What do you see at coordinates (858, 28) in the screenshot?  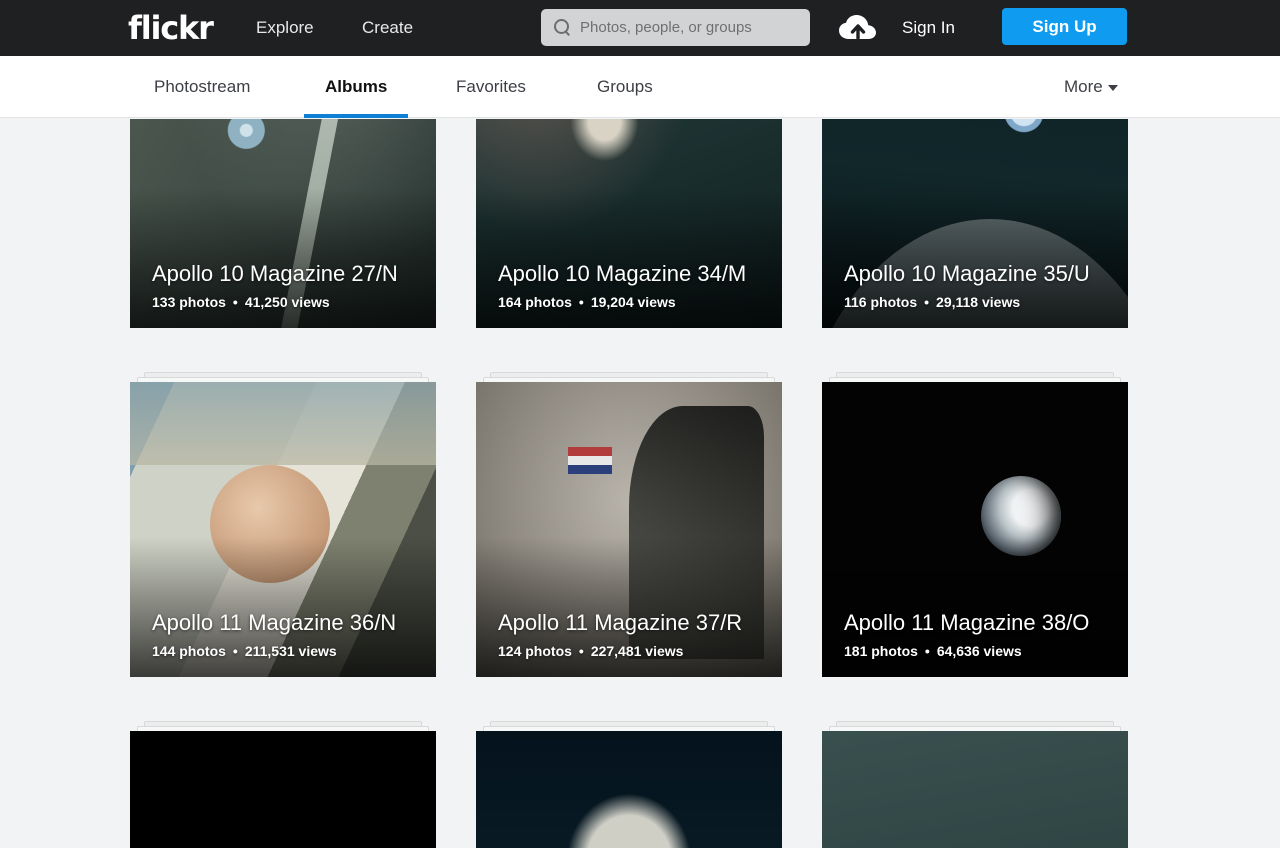 I see `cloud-upload-icon` at bounding box center [858, 28].